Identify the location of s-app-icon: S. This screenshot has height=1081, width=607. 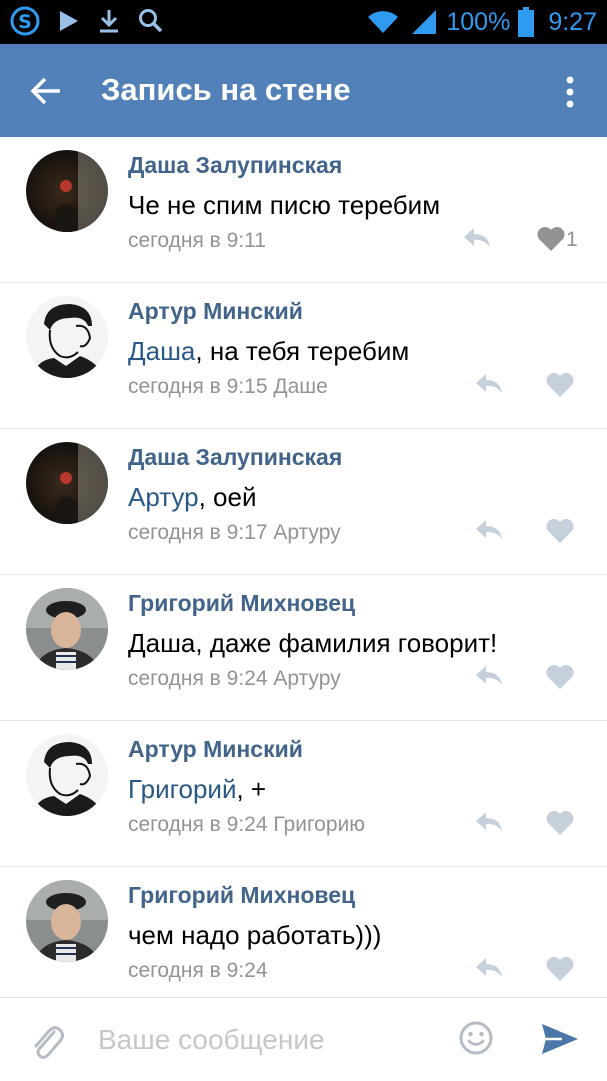
(25, 21).